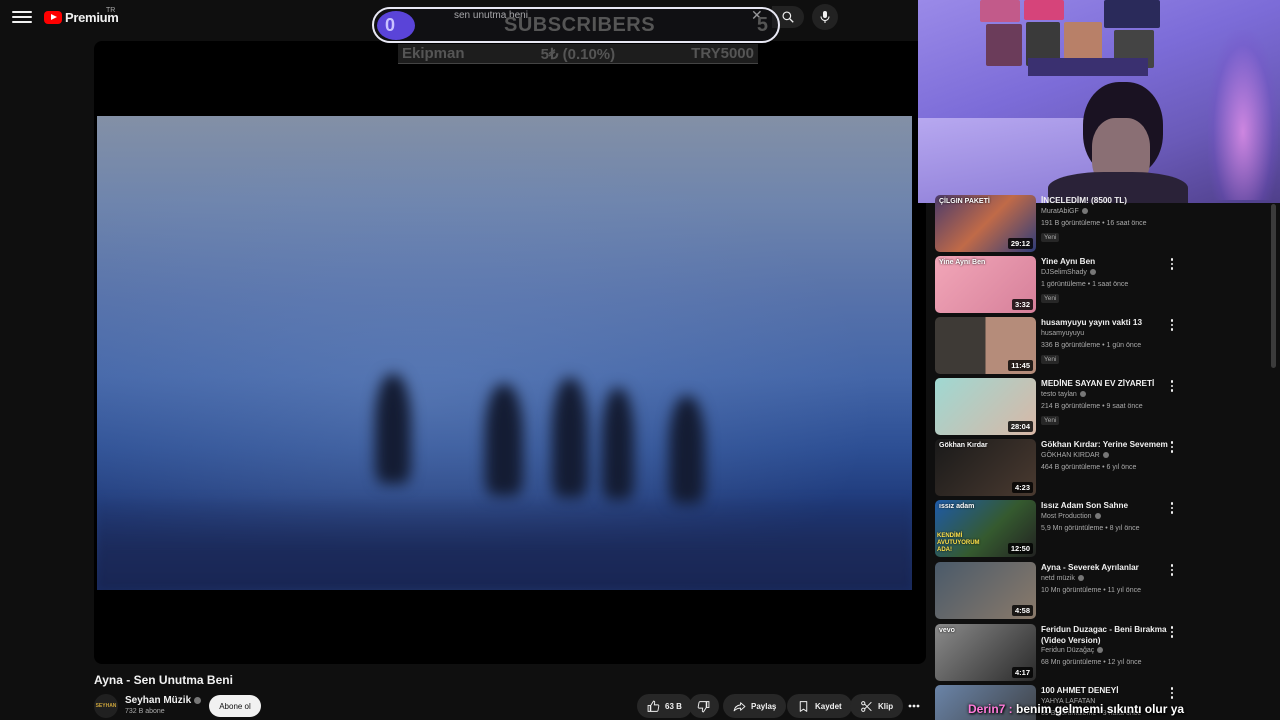  What do you see at coordinates (609, 17) in the screenshot?
I see `search-input: sen unutma beni ✕` at bounding box center [609, 17].